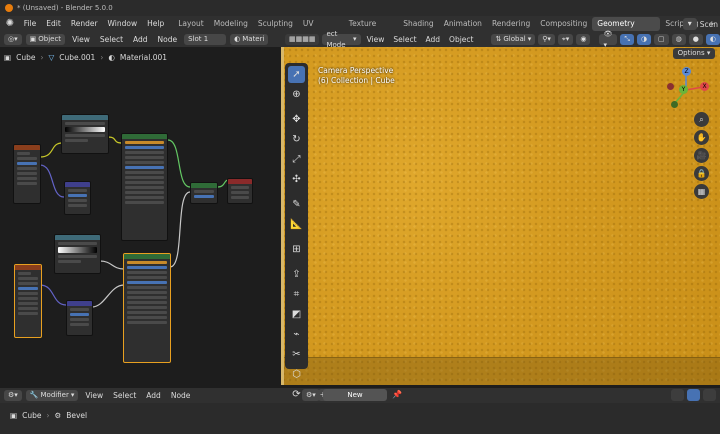 The width and height of the screenshot is (720, 434). What do you see at coordinates (296, 249) in the screenshot?
I see `add-cube-icon: ⊞` at bounding box center [296, 249].